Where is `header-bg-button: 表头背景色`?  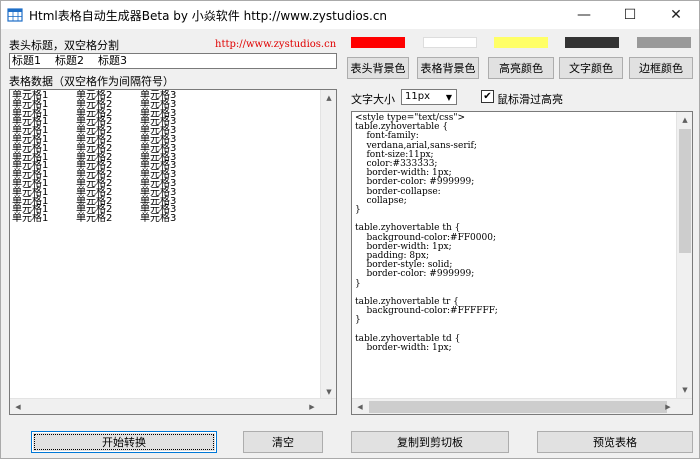
header-bg-button: 表头背景色 is located at coordinates (378, 68).